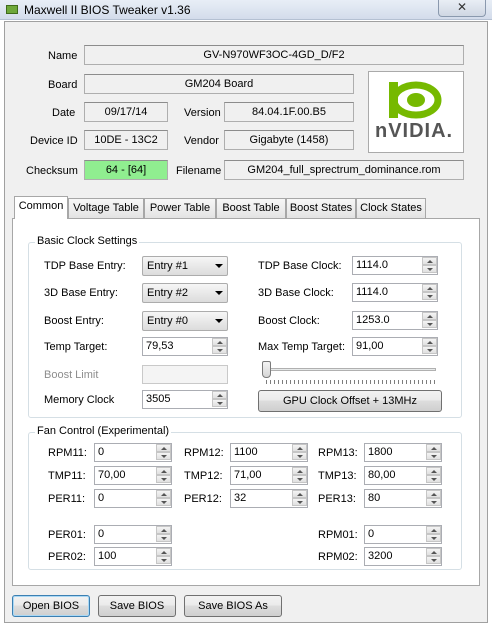 The width and height of the screenshot is (492, 626). What do you see at coordinates (101, 534) in the screenshot?
I see `per01-value: 0` at bounding box center [101, 534].